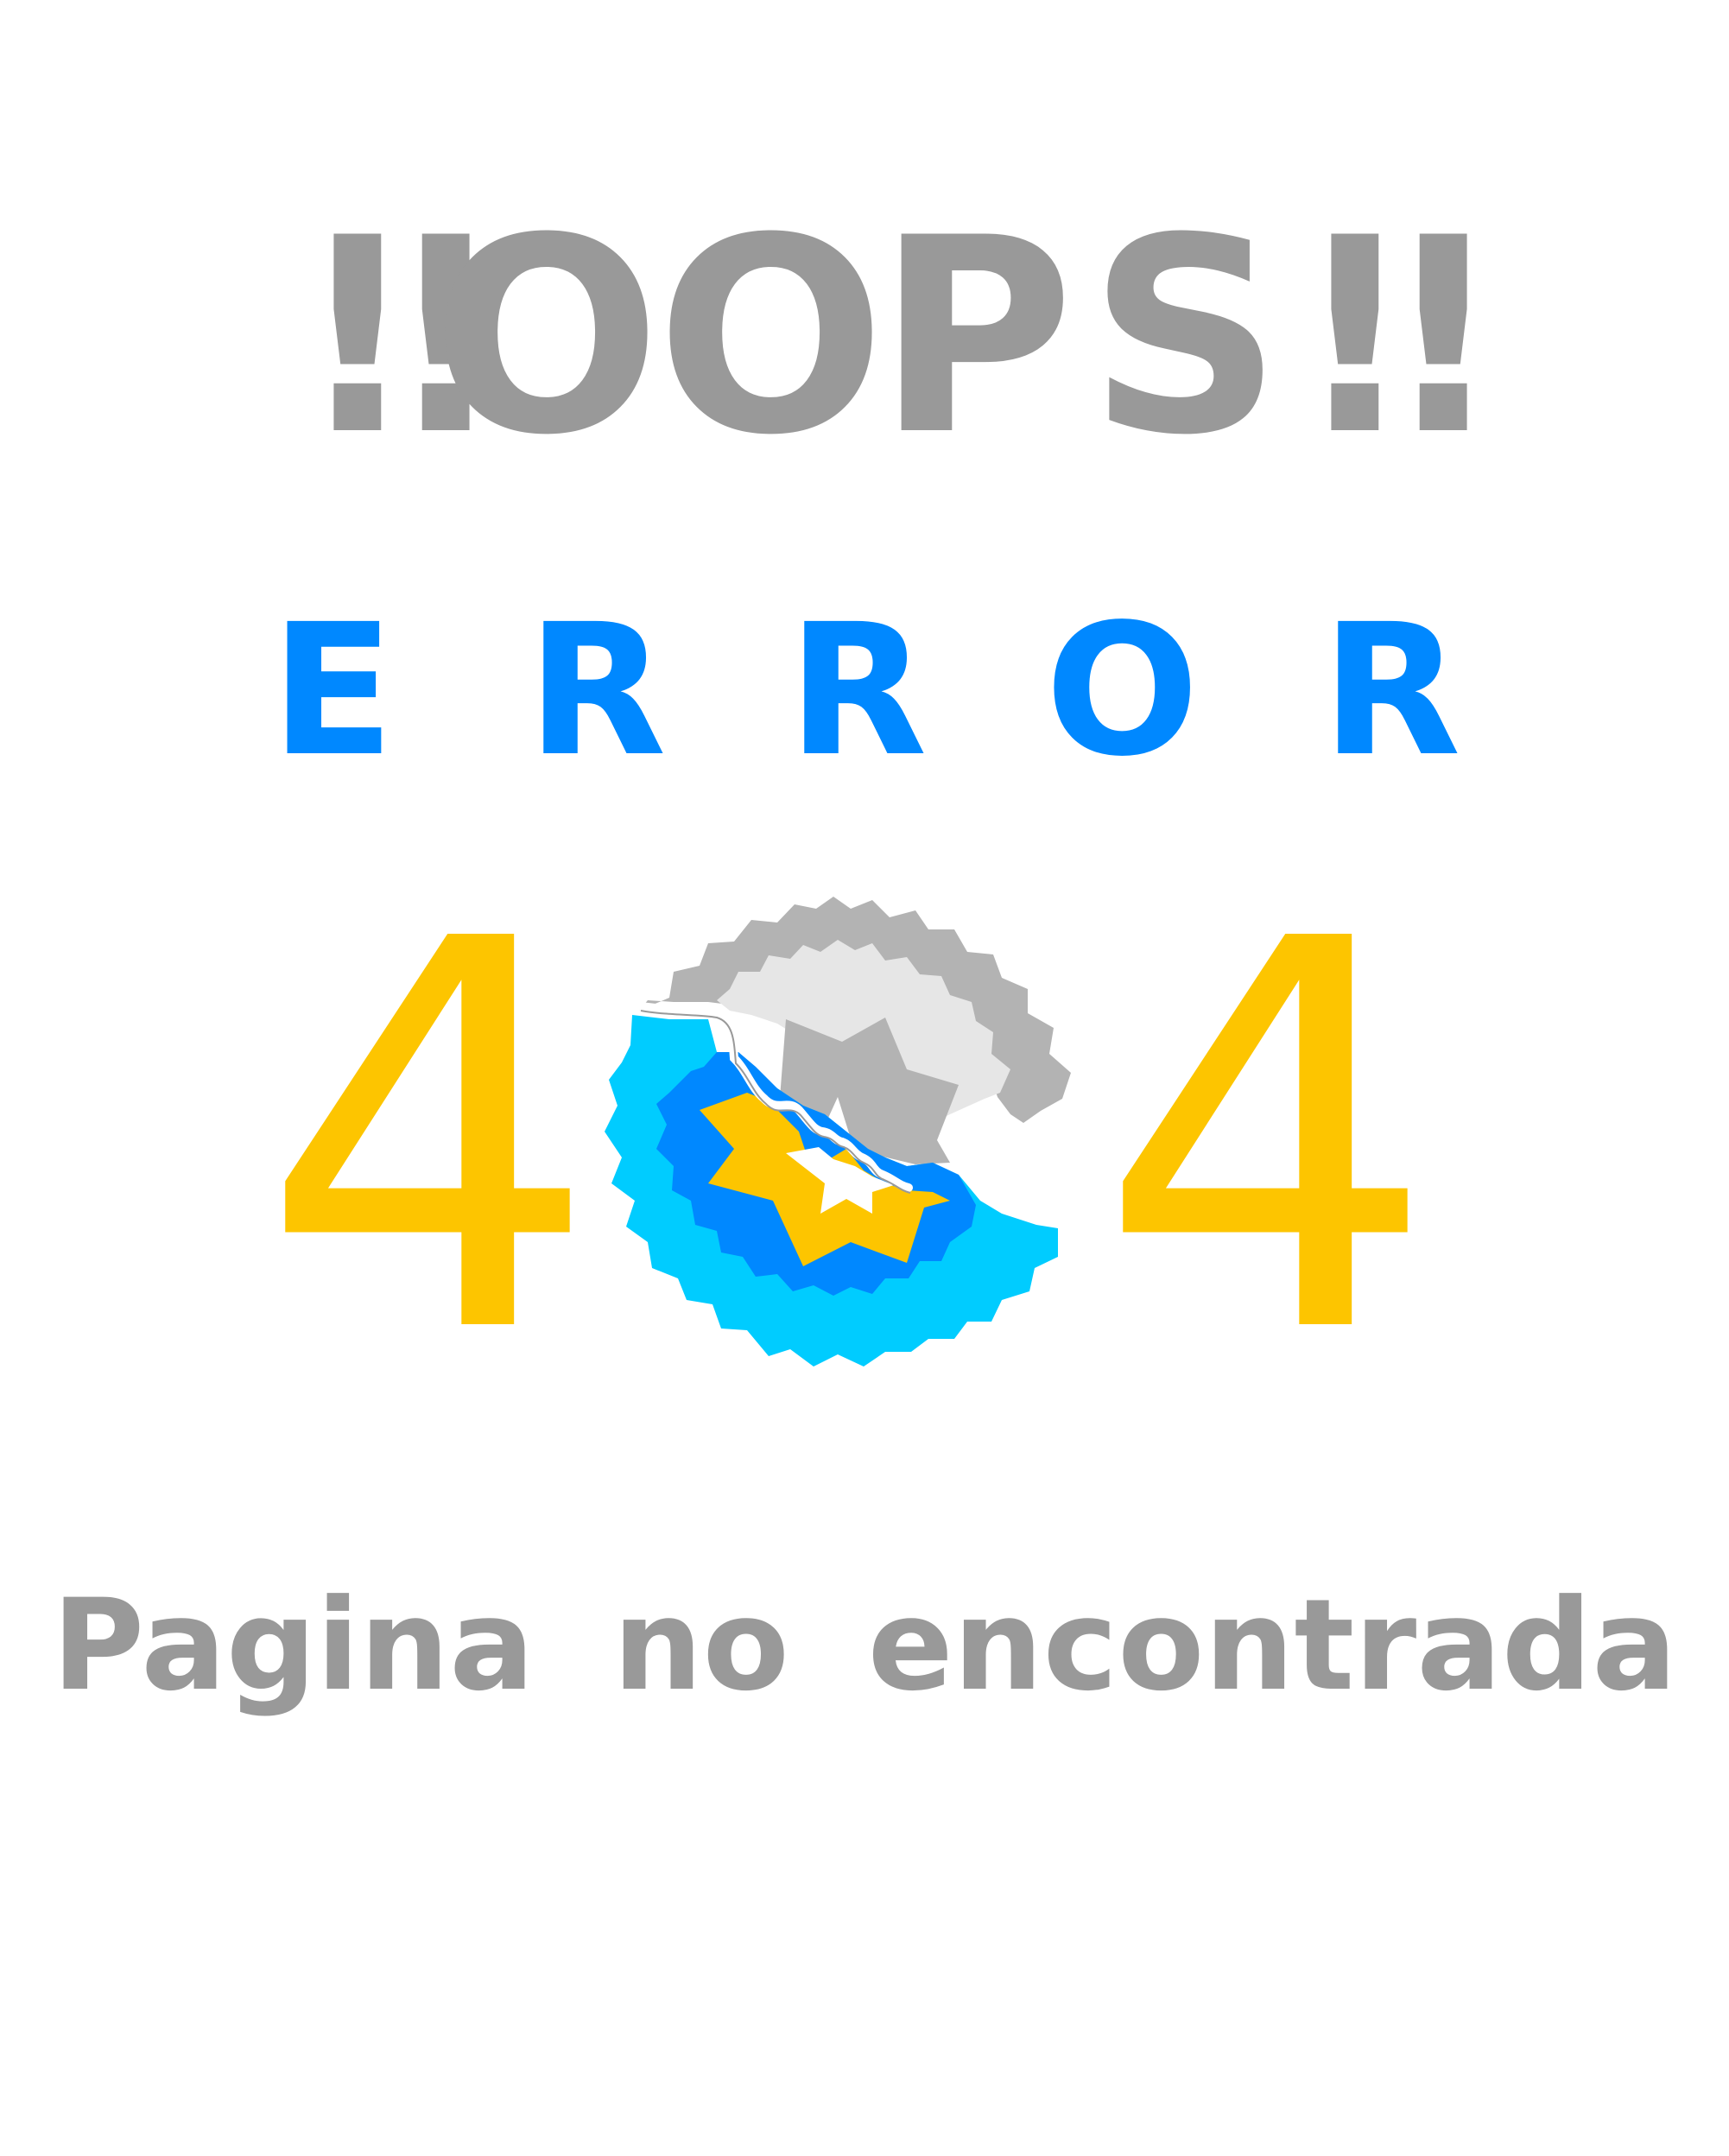  I want to click on oops-char: P, so click(976, 337).